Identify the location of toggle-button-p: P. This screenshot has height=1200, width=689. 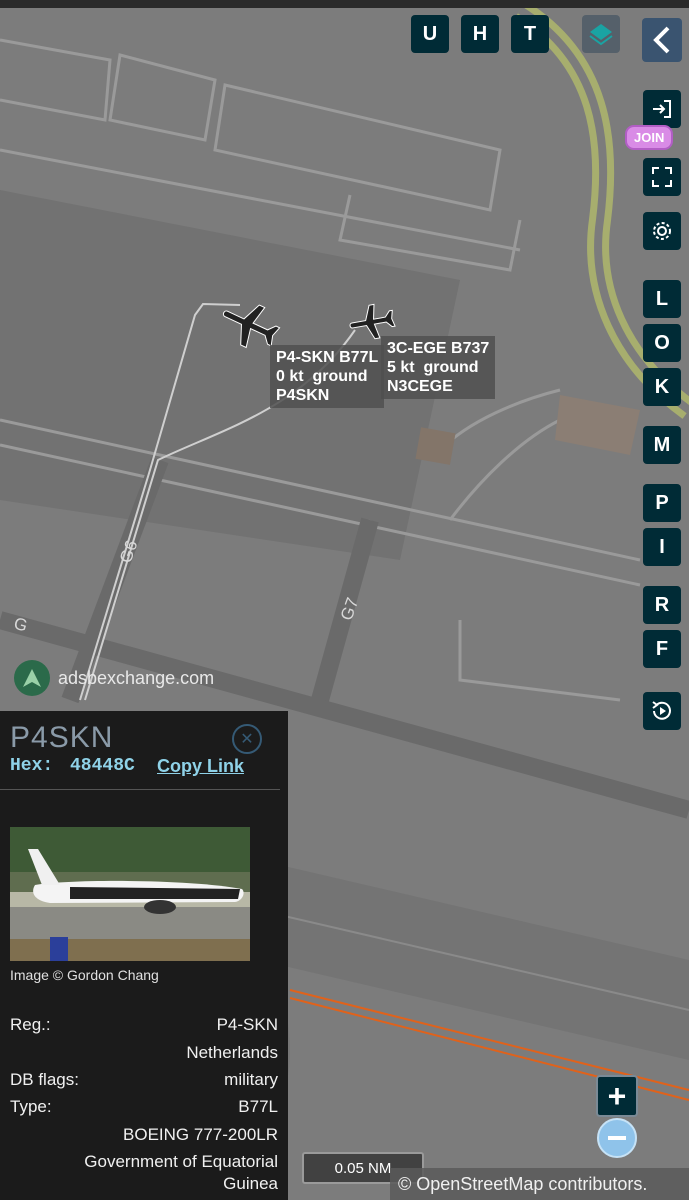
(662, 503).